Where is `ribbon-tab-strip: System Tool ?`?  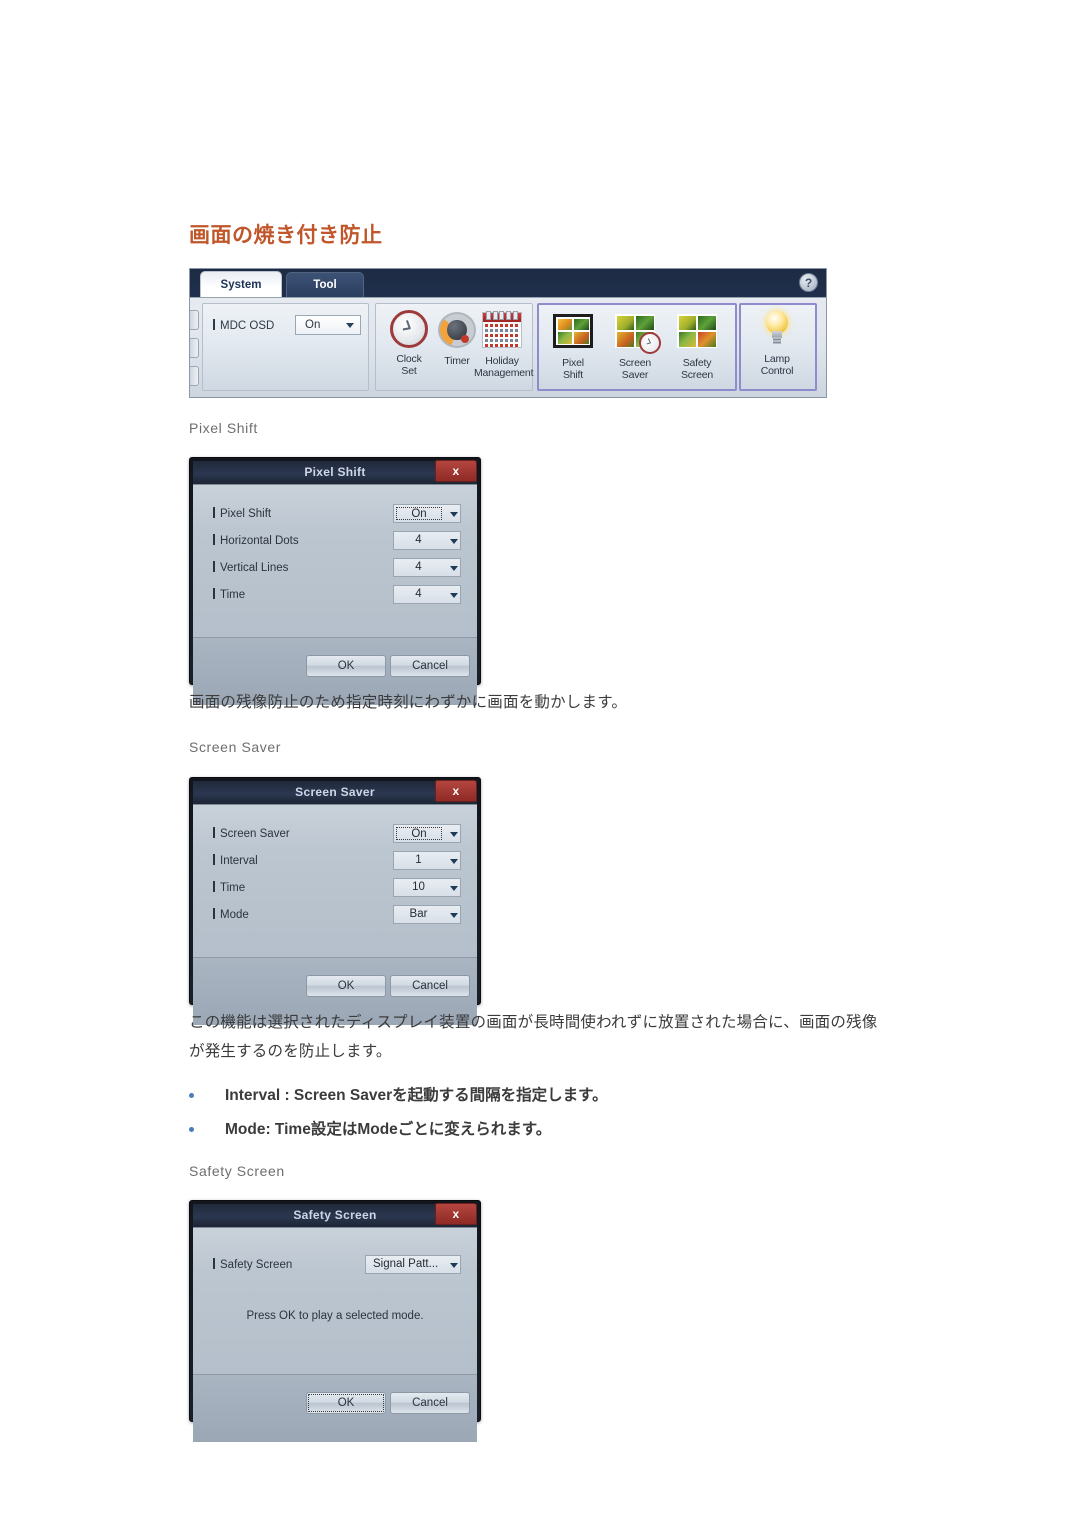 ribbon-tab-strip: System Tool ? is located at coordinates (508, 283).